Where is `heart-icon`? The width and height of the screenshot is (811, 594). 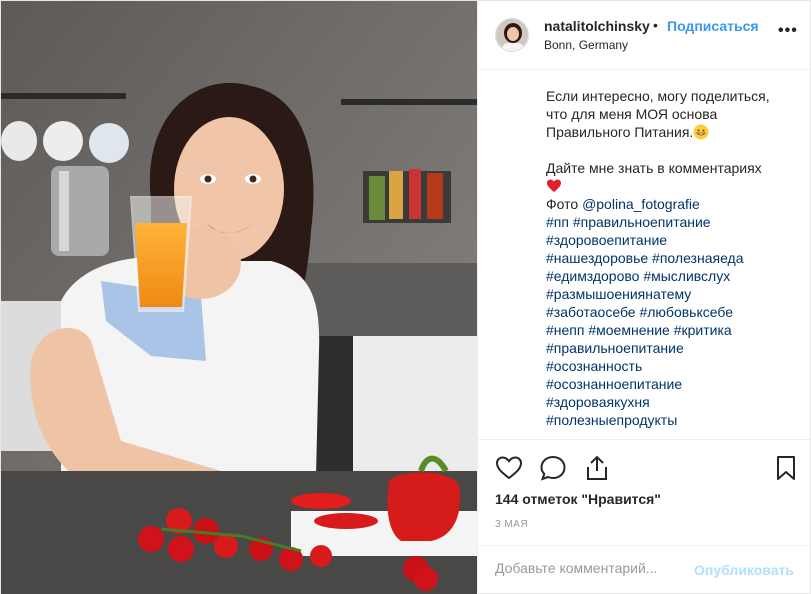
heart-icon is located at coordinates (509, 468).